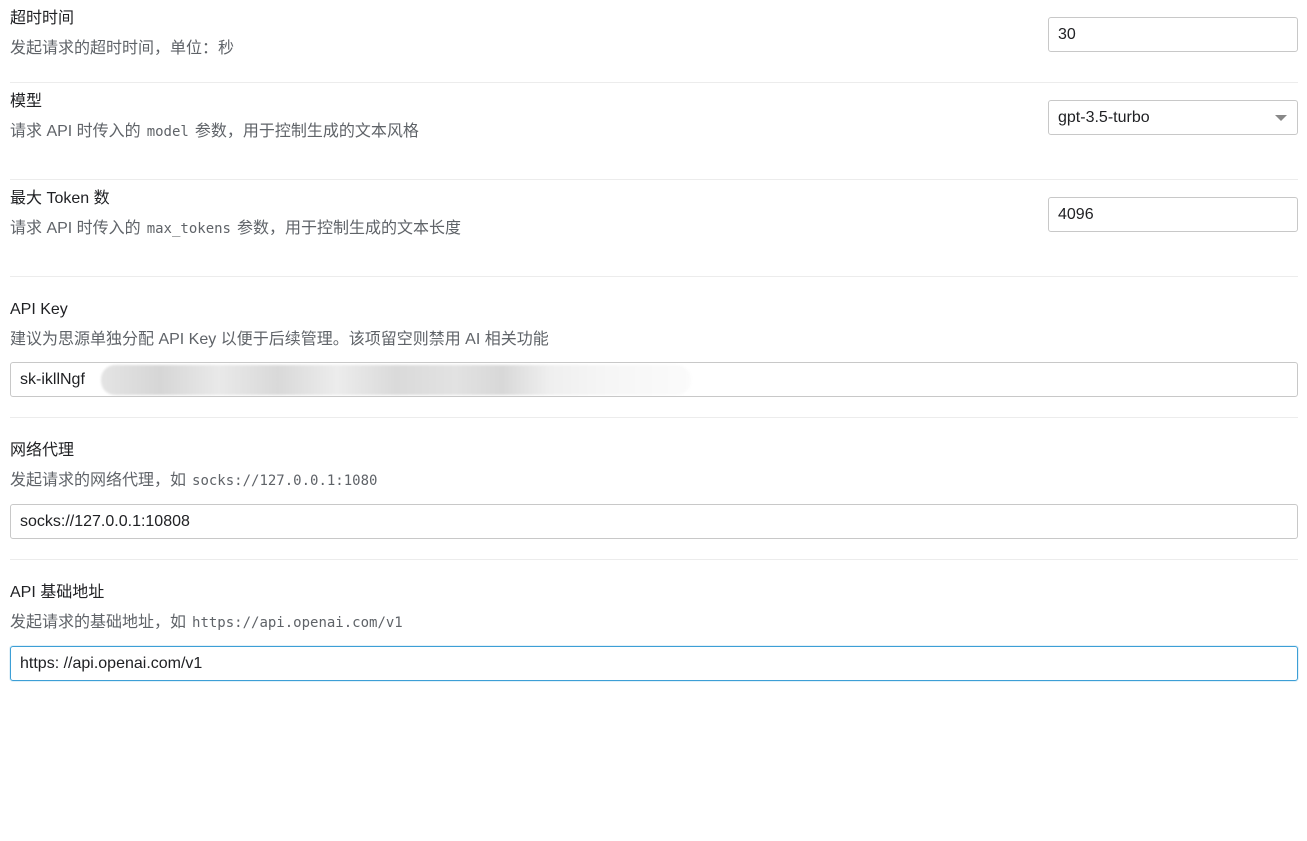 This screenshot has height=841, width=1307. Describe the element at coordinates (654, 521) in the screenshot. I see `proxy-input: socks://127.0.0.1:10808` at that location.